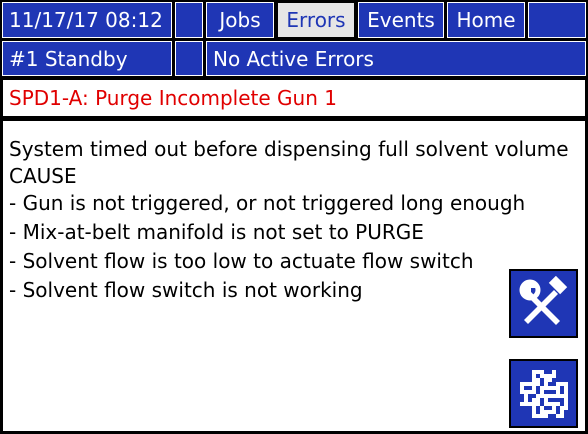 This screenshot has height=434, width=588. I want to click on tab-jobs: Jobs, so click(240, 20).